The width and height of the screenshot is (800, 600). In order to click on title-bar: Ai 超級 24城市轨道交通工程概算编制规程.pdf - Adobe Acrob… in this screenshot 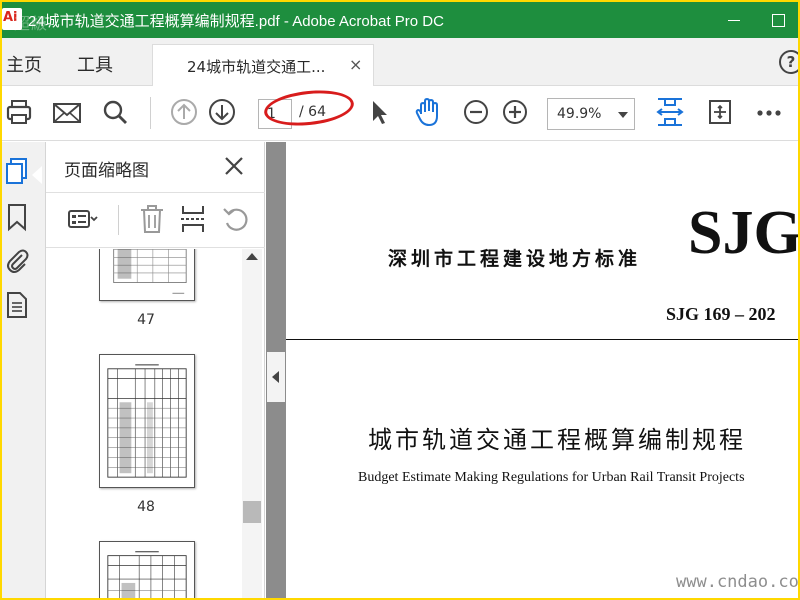, I will do `click(400, 20)`.